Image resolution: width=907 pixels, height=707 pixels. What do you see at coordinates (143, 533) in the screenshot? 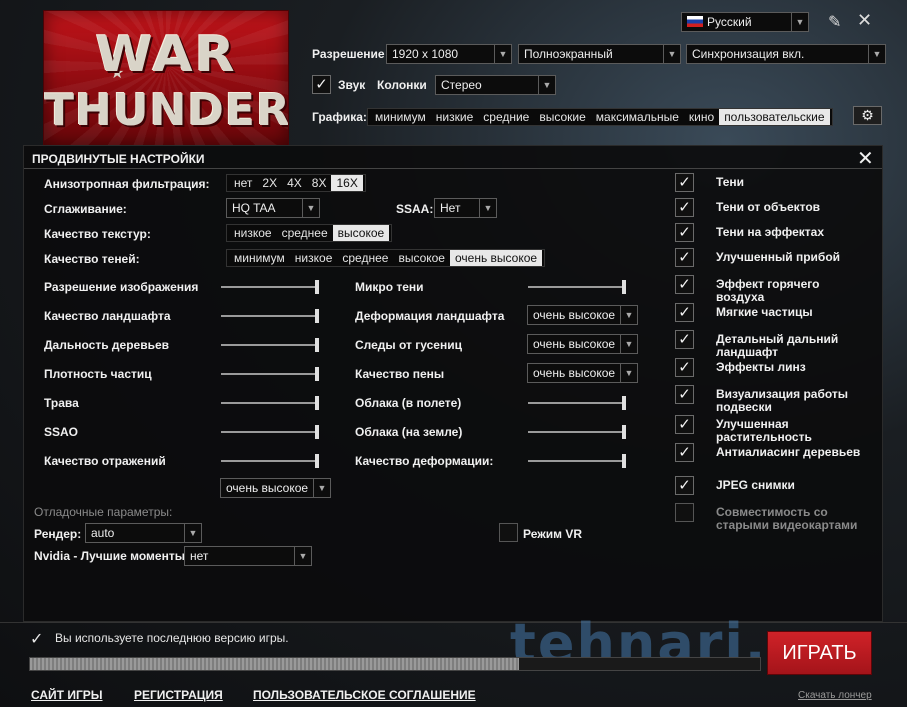
I see `render-select: auto ▼` at bounding box center [143, 533].